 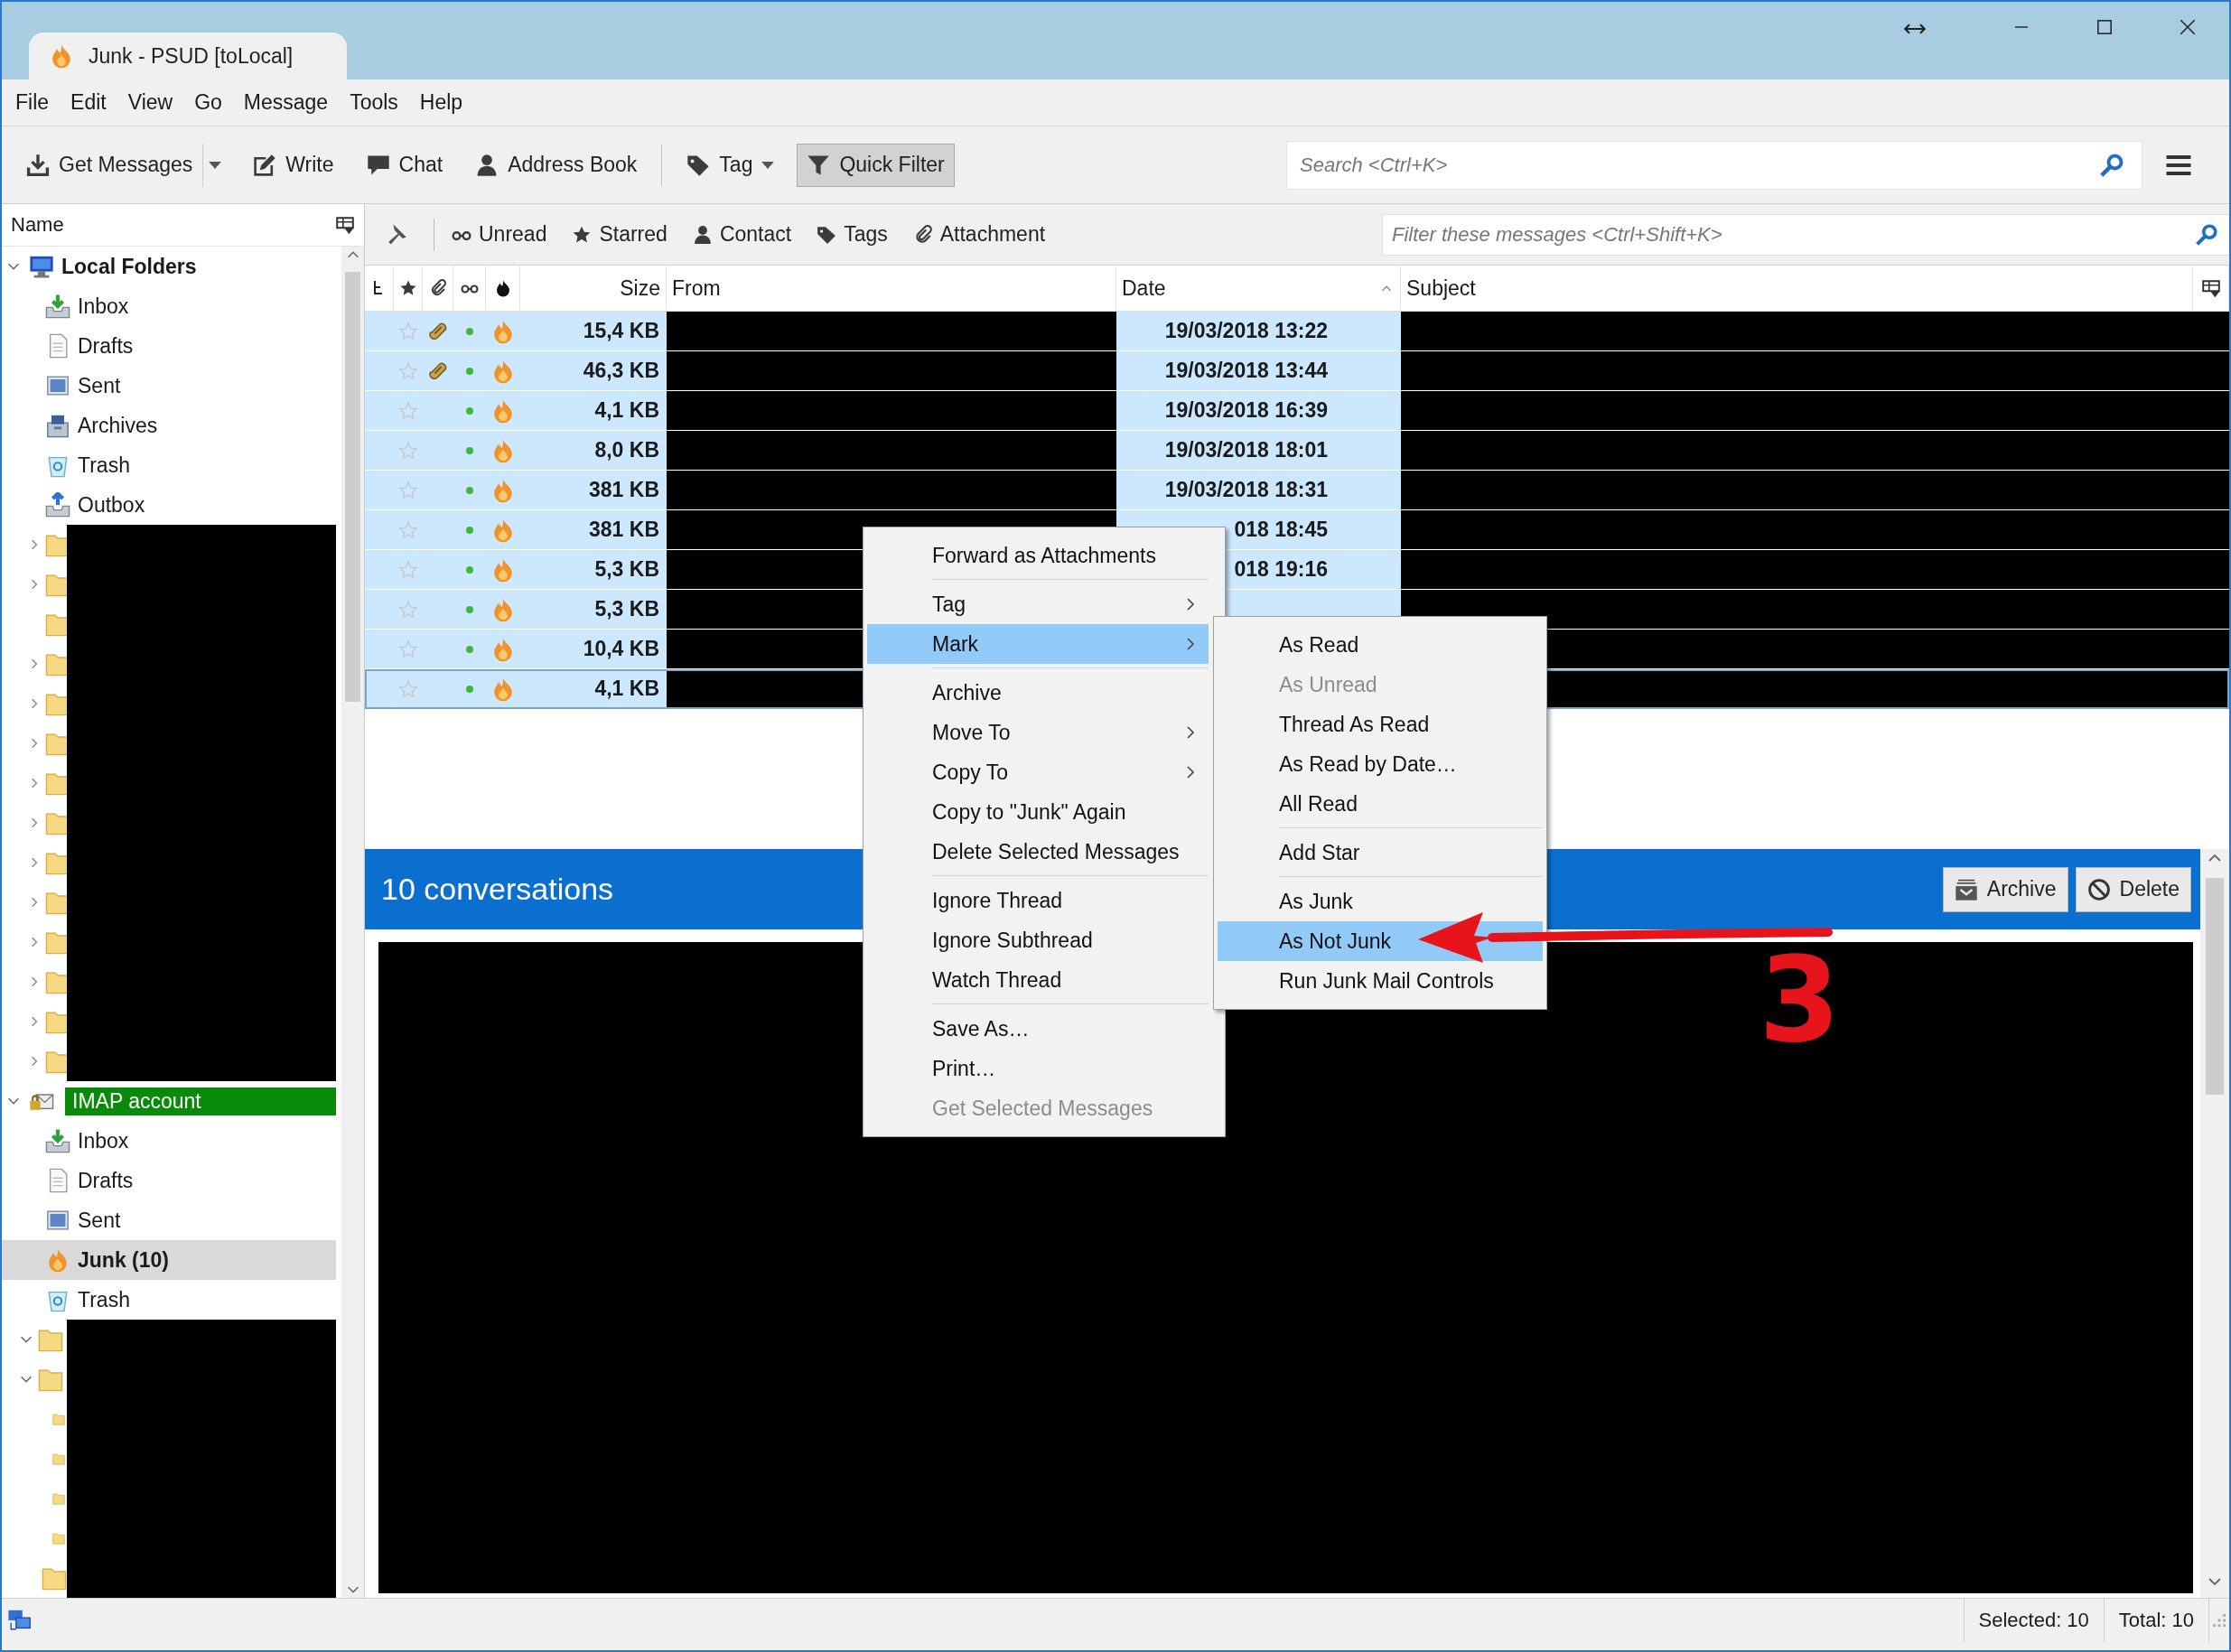 What do you see at coordinates (2156, 1620) in the screenshot?
I see `status-text: Total: 10` at bounding box center [2156, 1620].